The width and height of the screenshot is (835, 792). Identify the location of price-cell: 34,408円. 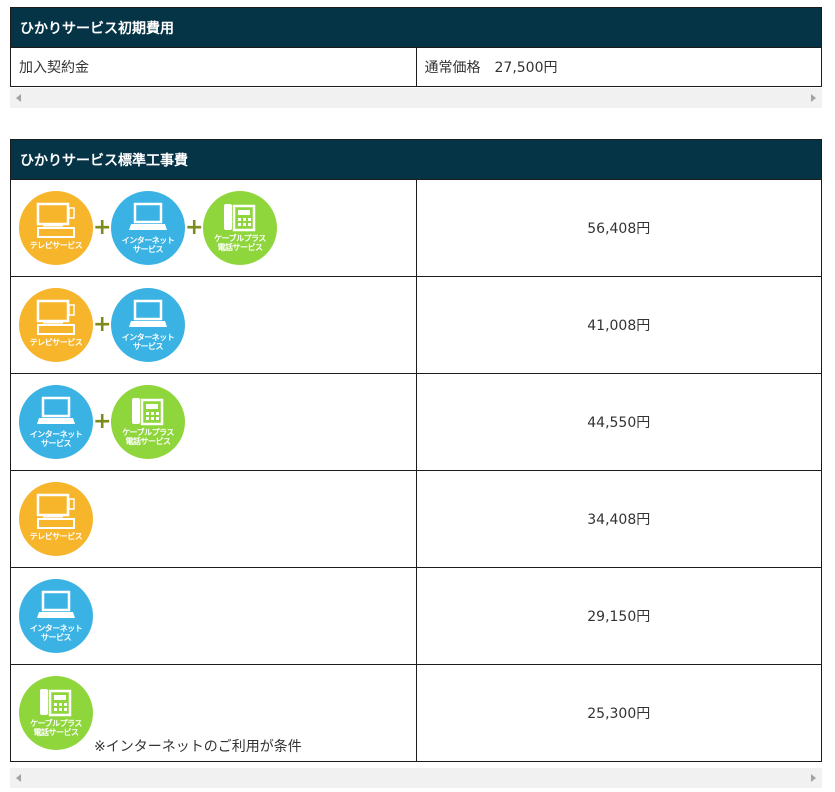
(618, 519).